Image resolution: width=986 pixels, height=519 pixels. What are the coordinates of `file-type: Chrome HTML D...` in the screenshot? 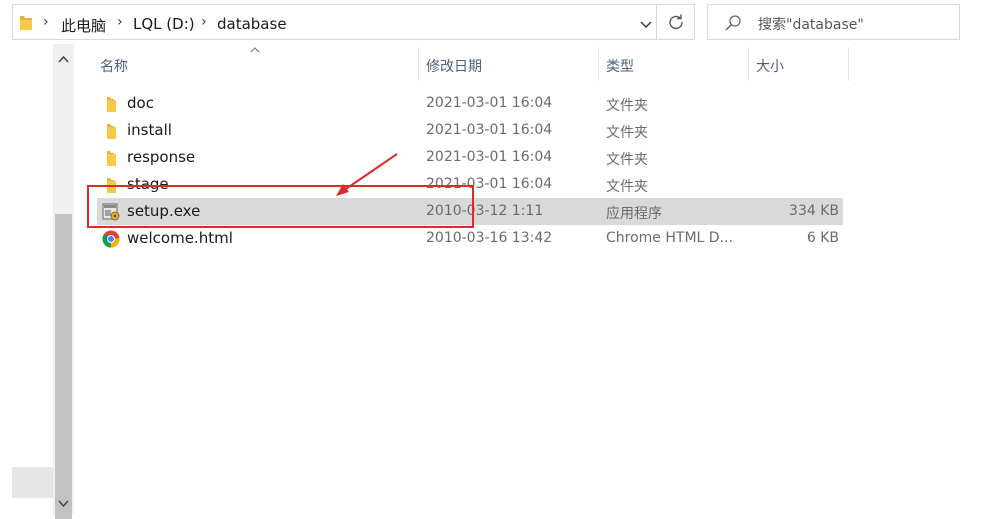 It's located at (669, 238).